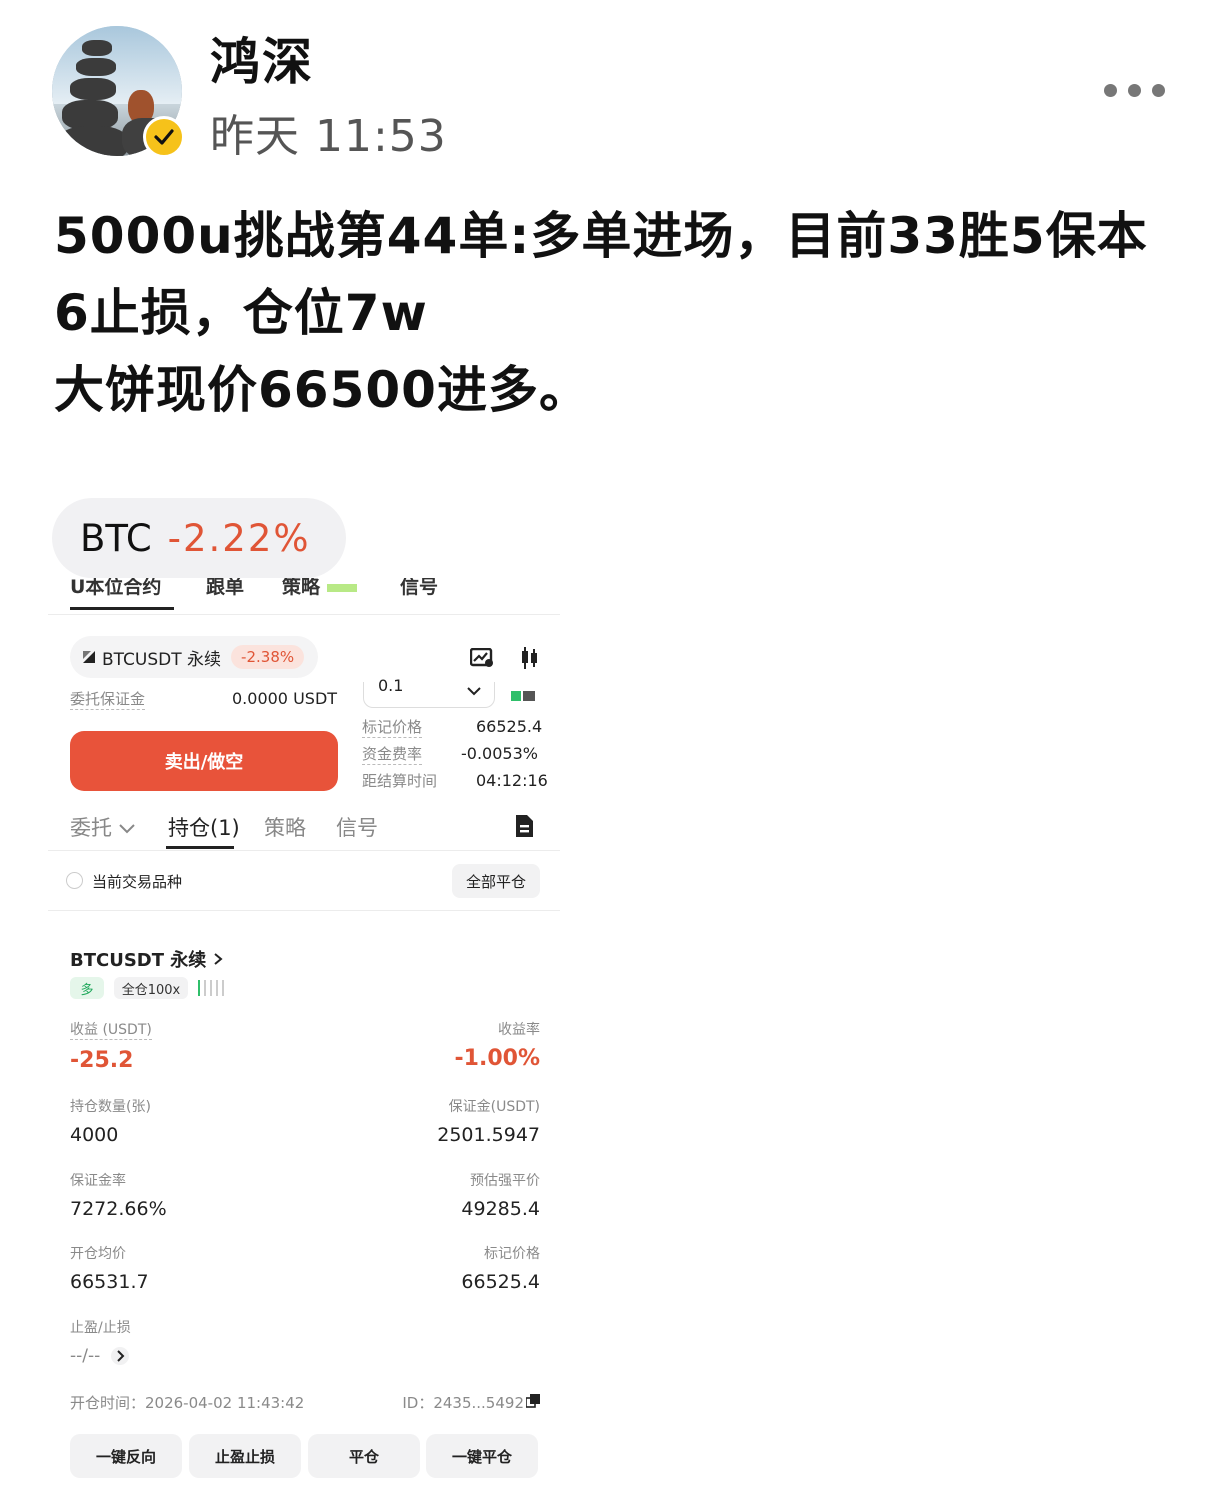 This screenshot has height=1501, width=1220. Describe the element at coordinates (108, 700) in the screenshot. I see `order-margin-label: 委托保证金` at that location.